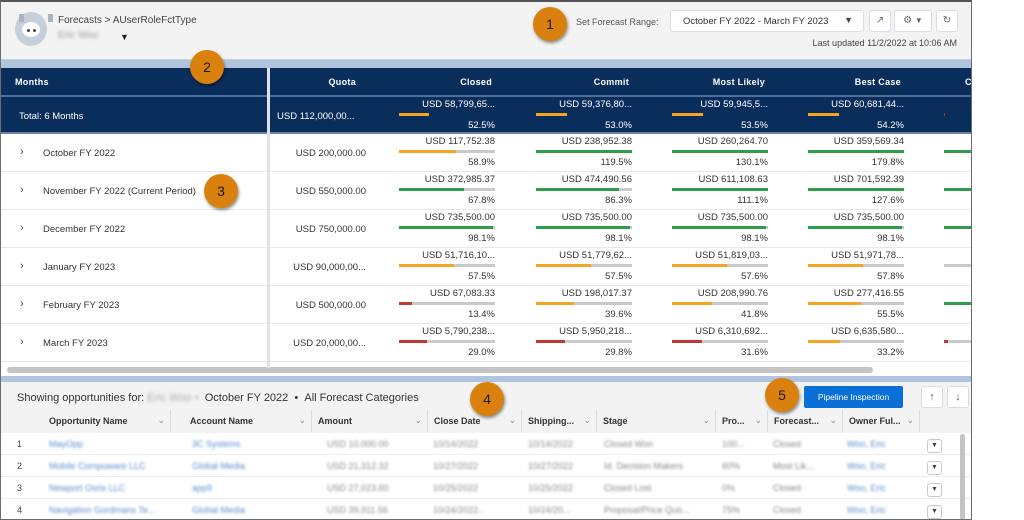 The image size is (1024, 520). What do you see at coordinates (475, 421) in the screenshot?
I see `opp-column-header: Close Date ⌄` at bounding box center [475, 421].